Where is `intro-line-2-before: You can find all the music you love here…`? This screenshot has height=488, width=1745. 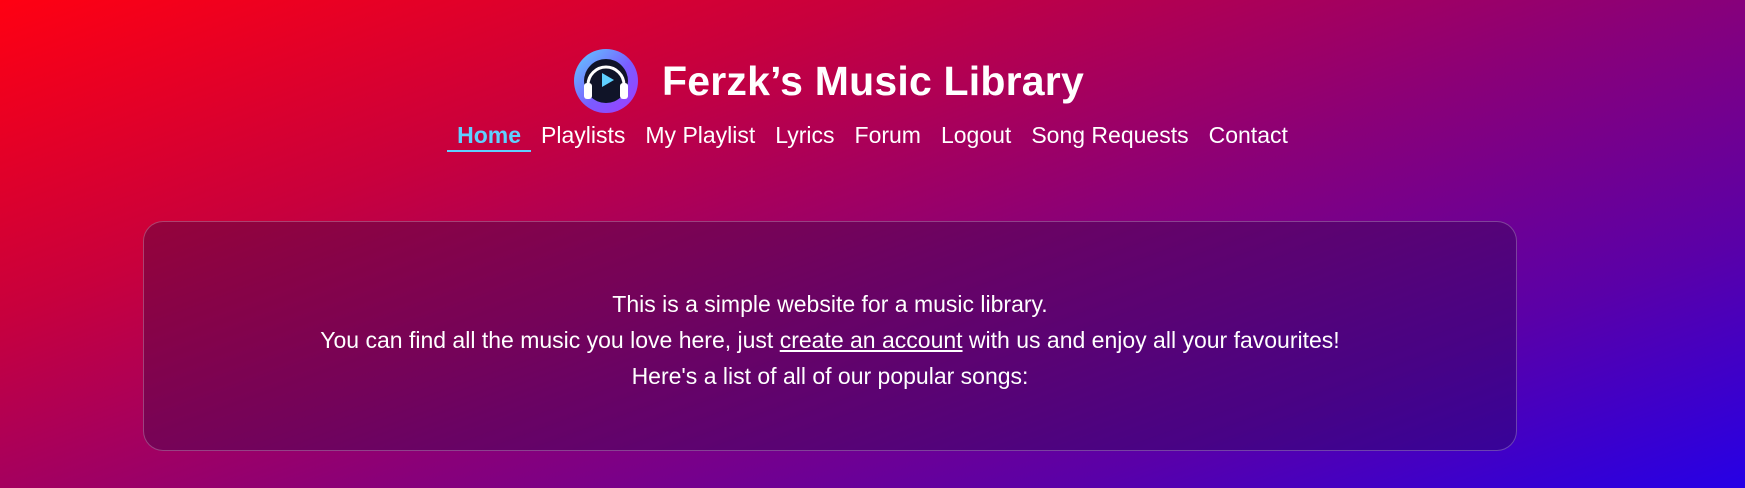
intro-line-2-before: You can find all the music you love here… is located at coordinates (550, 340).